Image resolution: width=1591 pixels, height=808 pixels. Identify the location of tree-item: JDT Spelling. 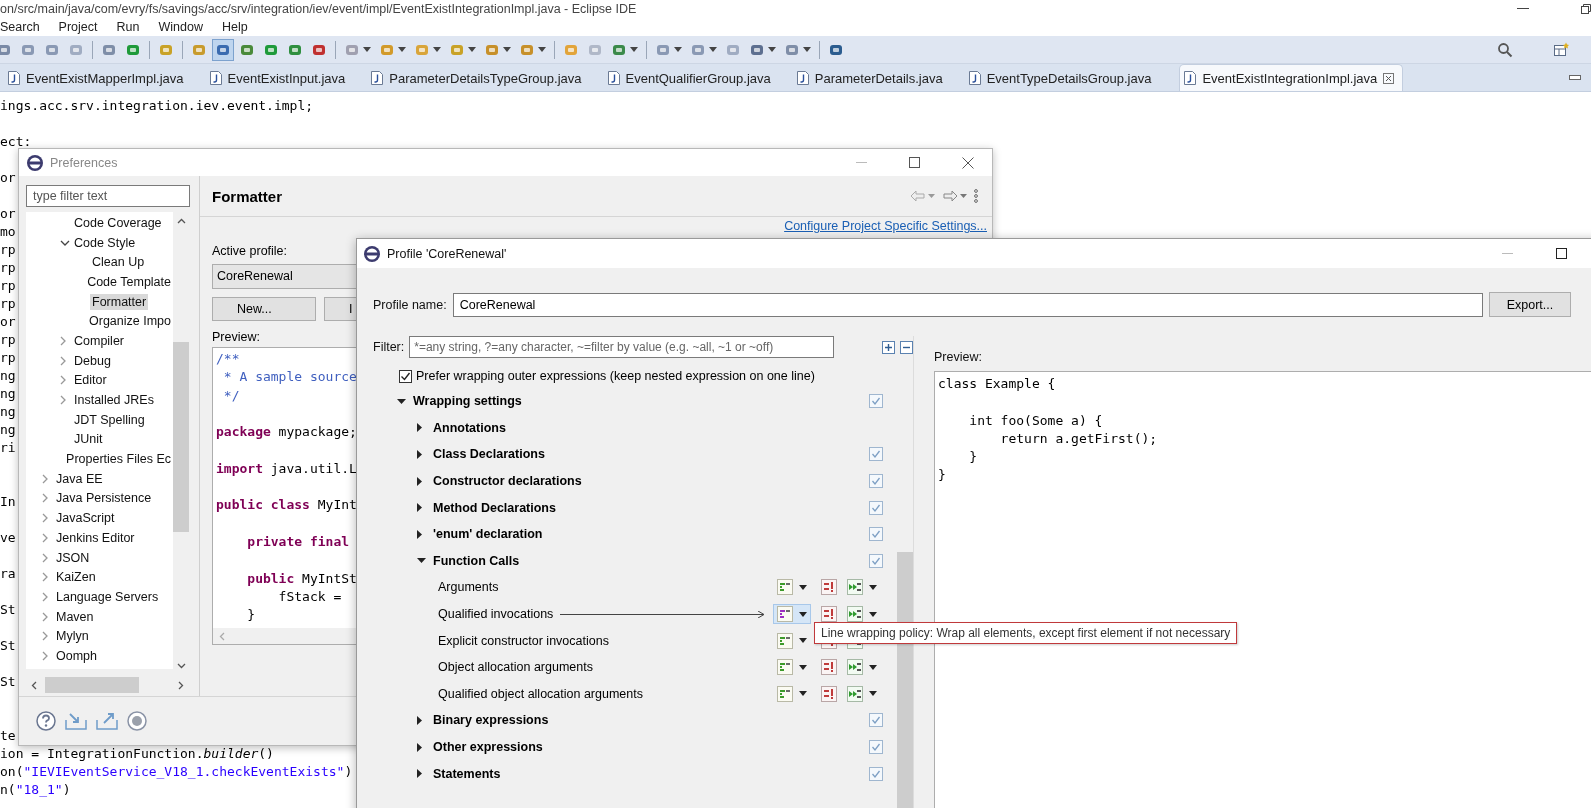
(109, 419).